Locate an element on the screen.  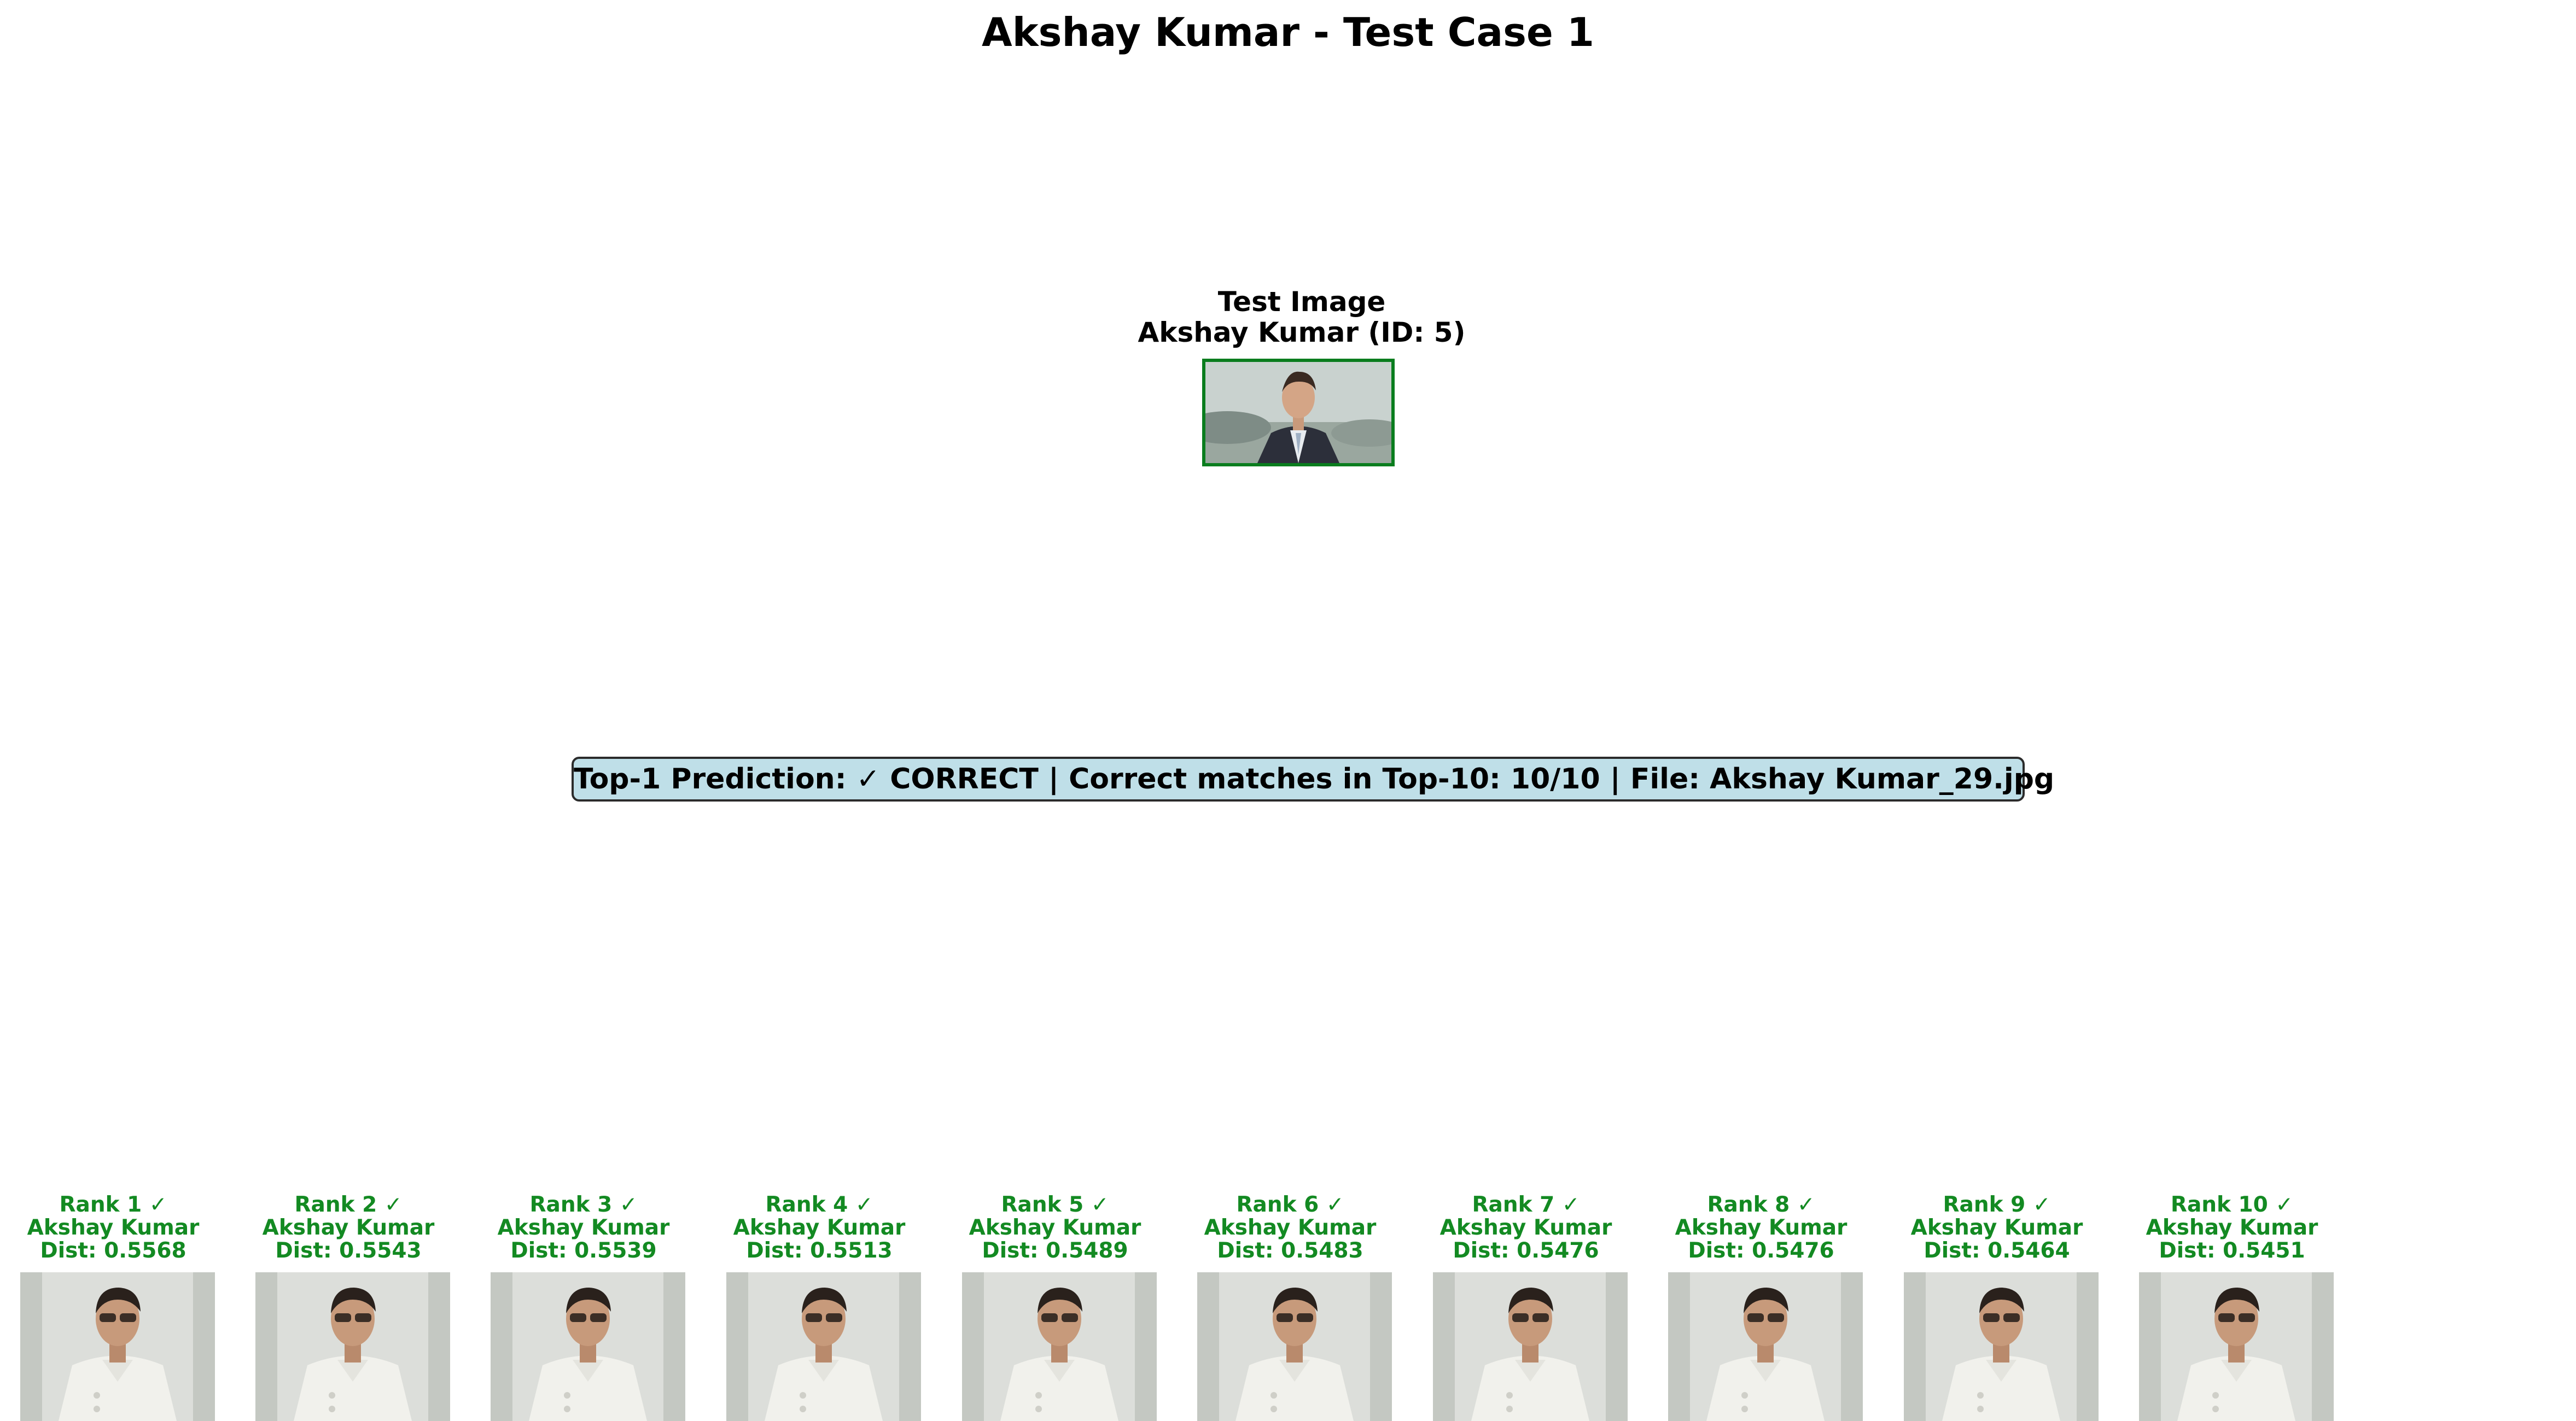
match-card-9: Rank 9 ✓ Akshay Kumar Dist: 0.5464 is located at coordinates (1996, 1306).